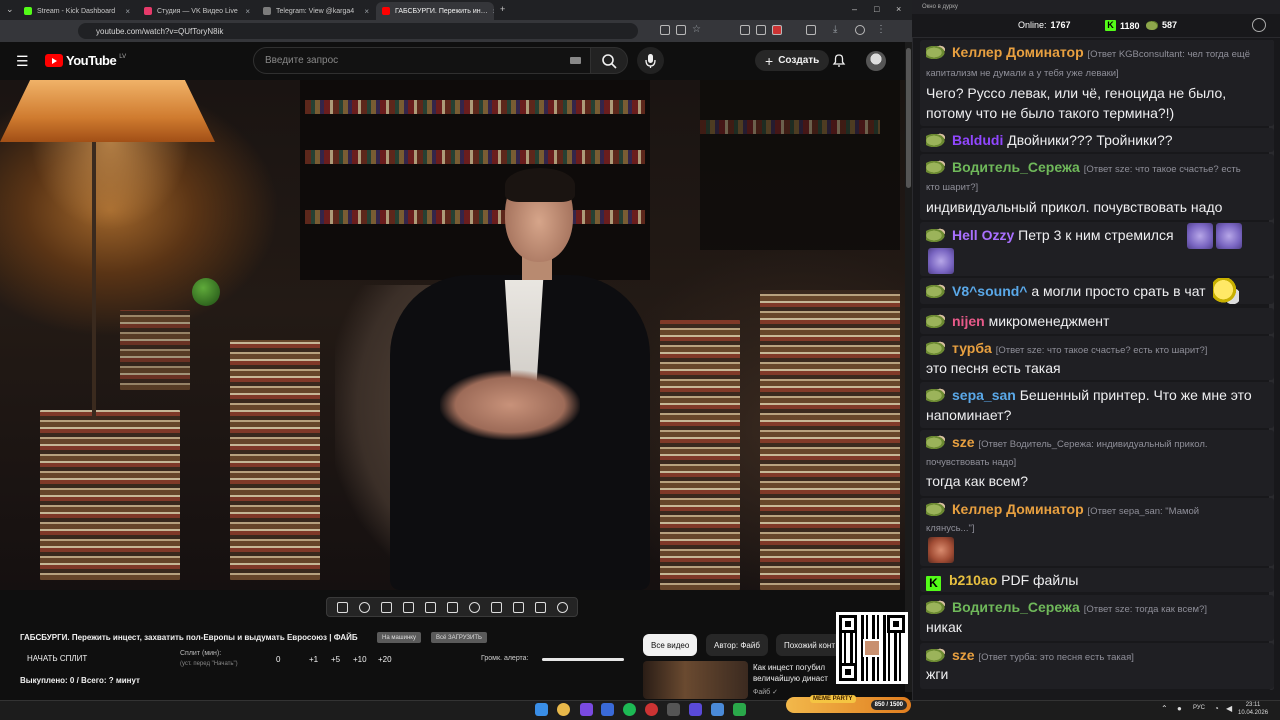 The image size is (1280, 720). Describe the element at coordinates (810, 645) in the screenshot. I see `chip-similar: Похожий конт` at that location.